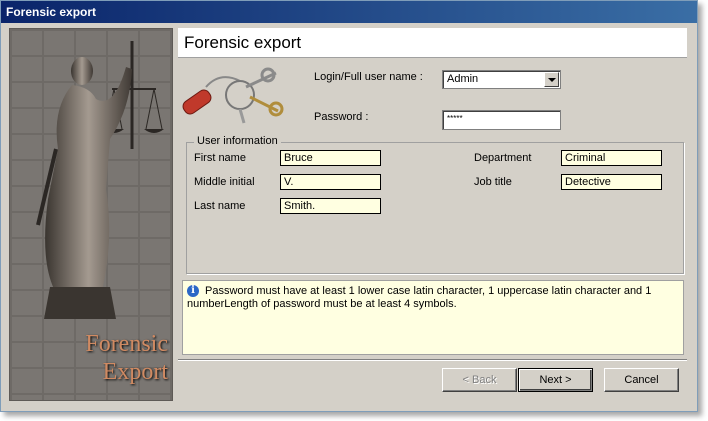  What do you see at coordinates (135, 372) in the screenshot?
I see `brand-text-export: Export` at bounding box center [135, 372].